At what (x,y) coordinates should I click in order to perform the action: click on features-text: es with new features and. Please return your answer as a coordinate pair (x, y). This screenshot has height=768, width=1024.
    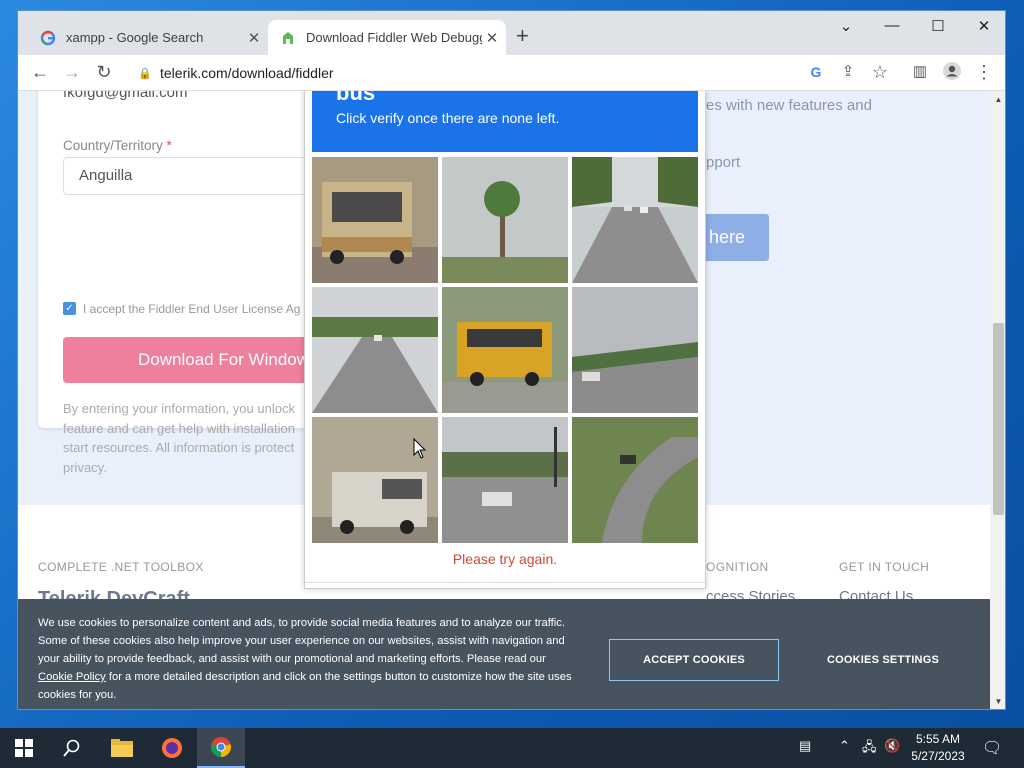
    Looking at the image, I should click on (789, 105).